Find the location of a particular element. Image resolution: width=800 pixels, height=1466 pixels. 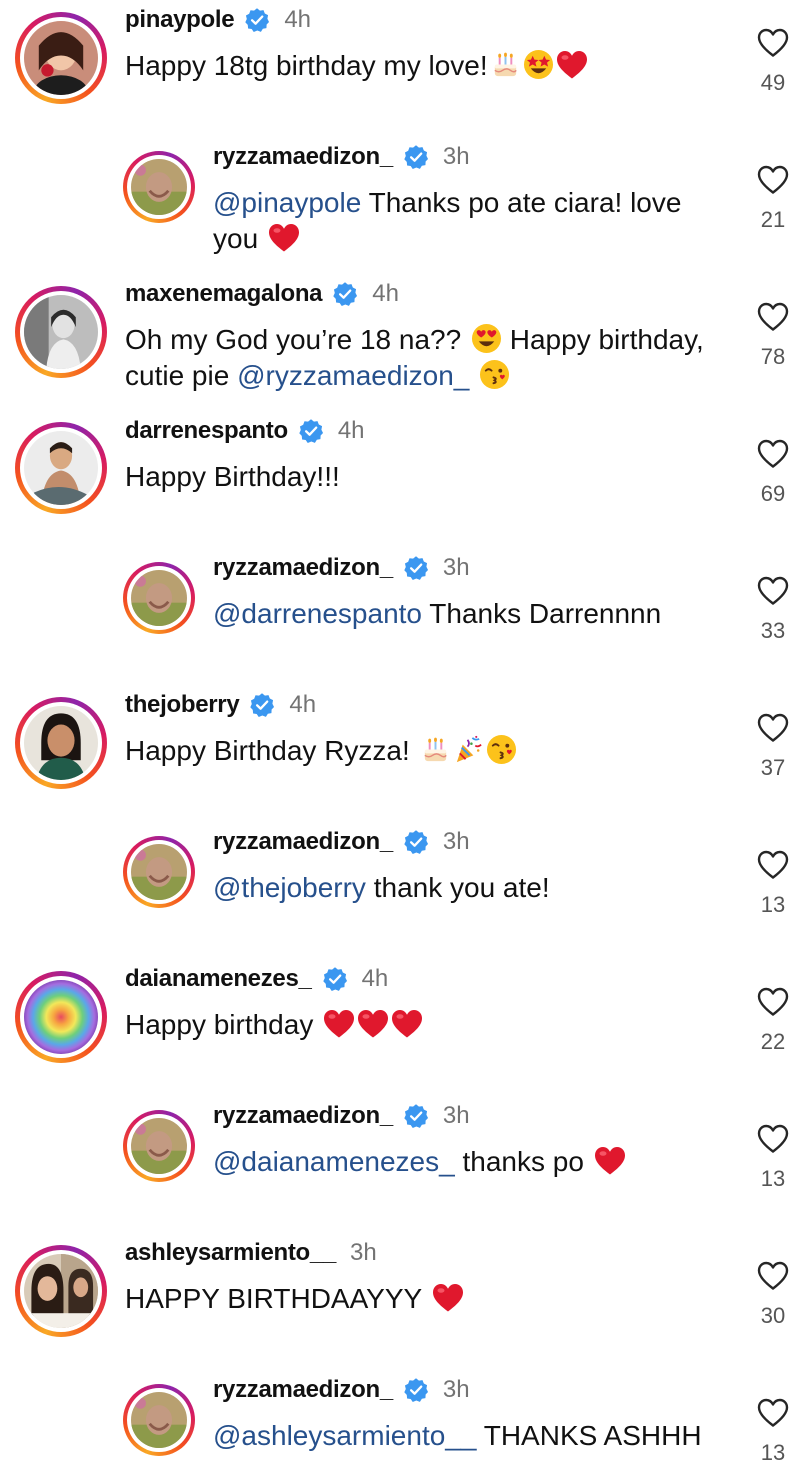

mention-link: @pinaypole is located at coordinates (287, 202).